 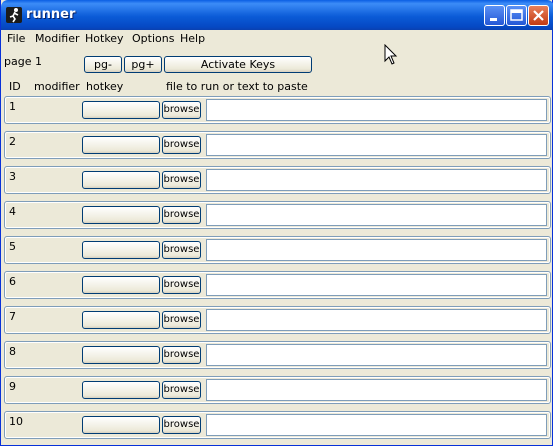 I want to click on row-id: 2, so click(x=12, y=141).